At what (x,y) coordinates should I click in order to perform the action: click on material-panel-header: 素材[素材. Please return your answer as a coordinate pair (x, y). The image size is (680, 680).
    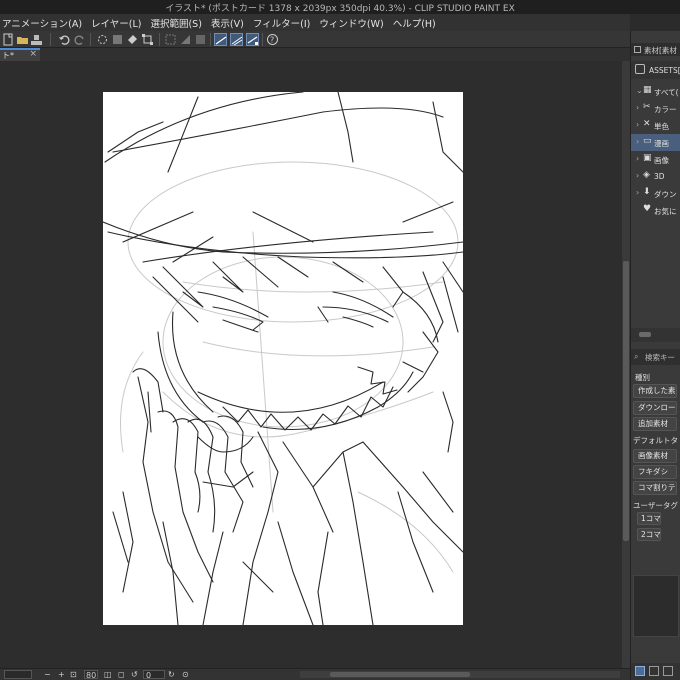
    Looking at the image, I should click on (655, 49).